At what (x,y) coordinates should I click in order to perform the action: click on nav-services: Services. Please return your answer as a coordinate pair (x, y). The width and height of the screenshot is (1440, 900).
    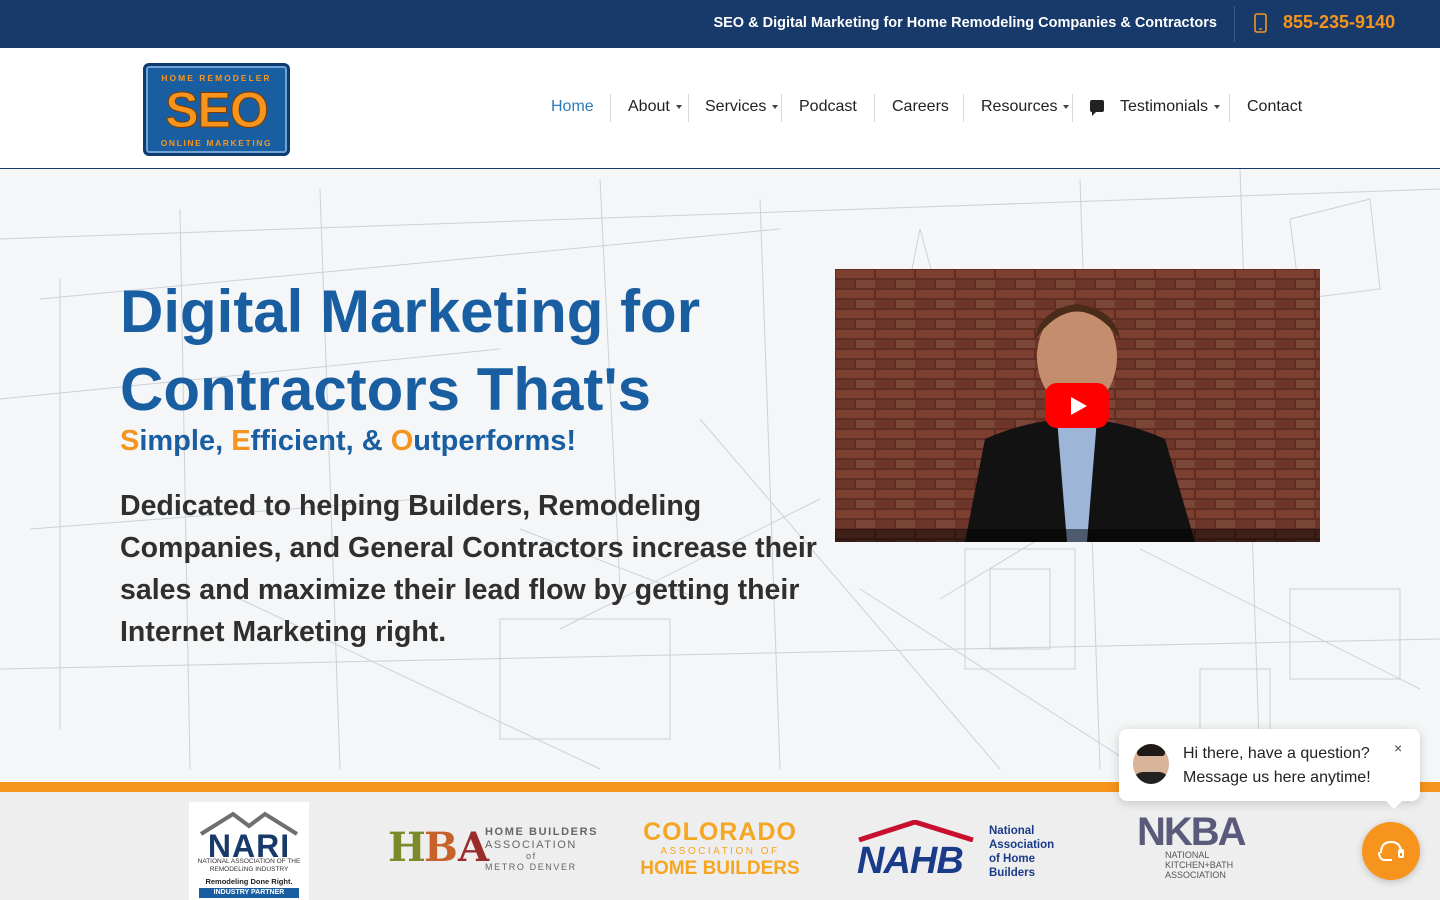
    Looking at the image, I should click on (742, 107).